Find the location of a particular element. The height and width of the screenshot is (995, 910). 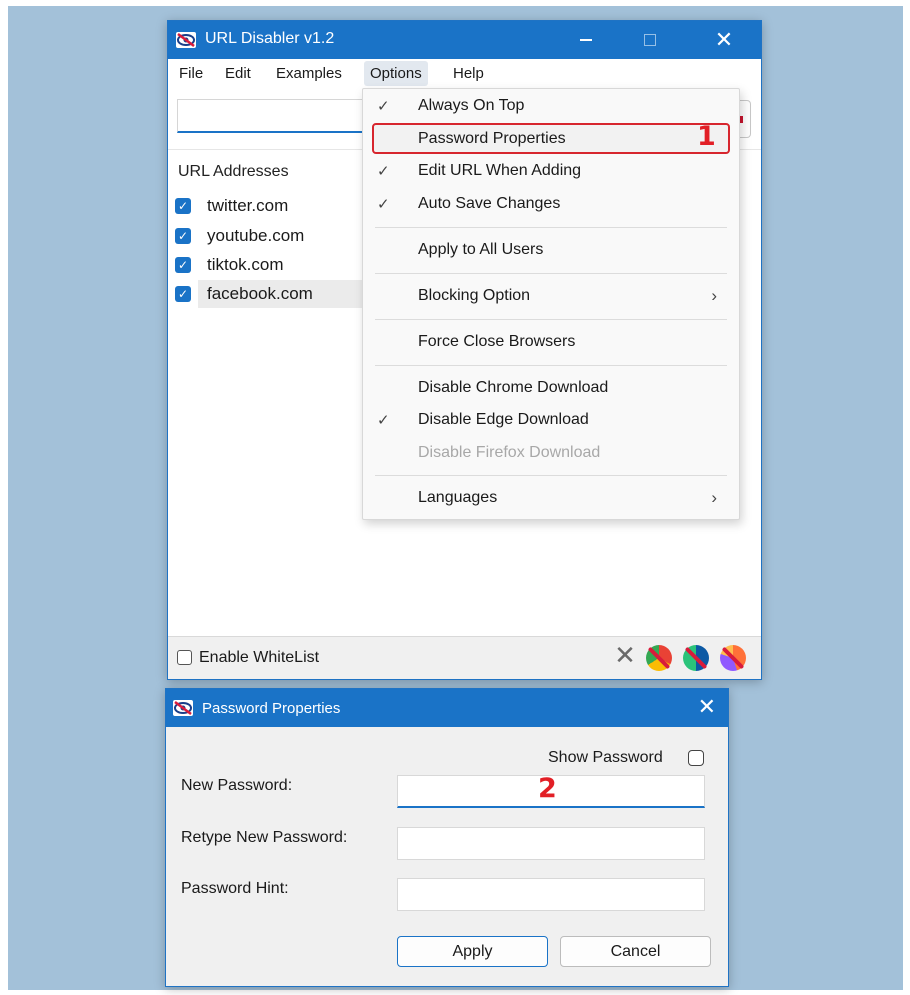

menu-languages: Languages › is located at coordinates (551, 499).